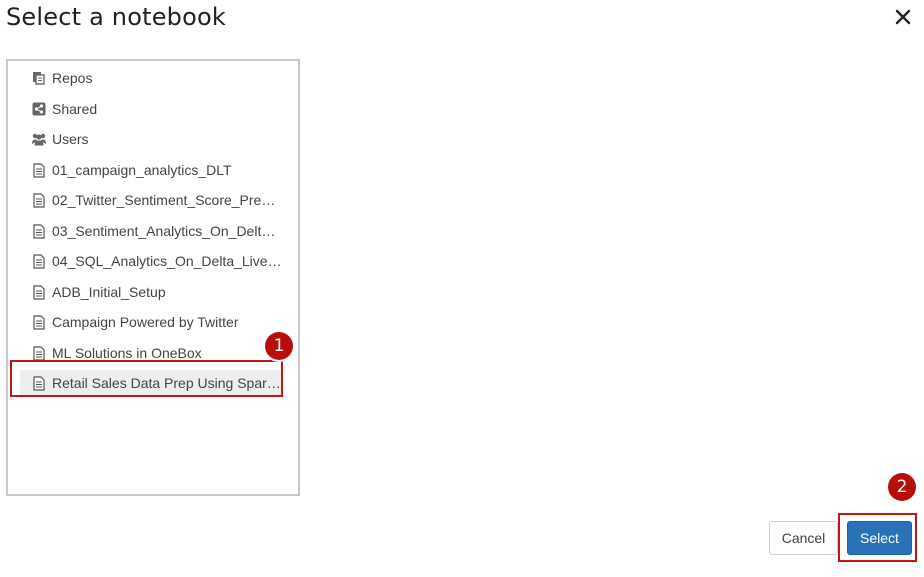 This screenshot has height=577, width=924. I want to click on tree-item-label: 01_campaign_analytics_DLT, so click(142, 170).